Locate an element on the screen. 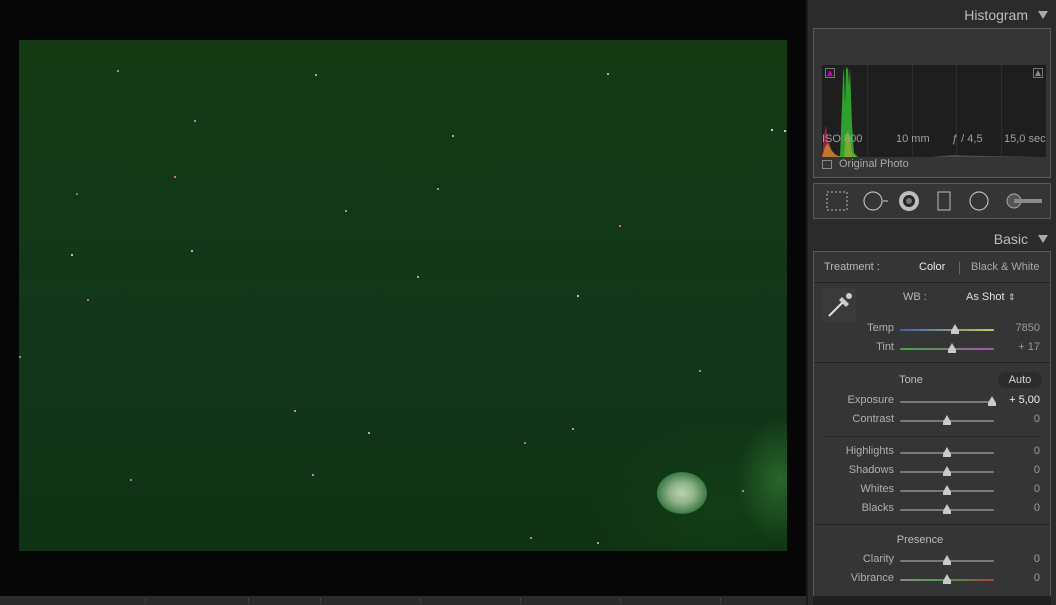 The image size is (1056, 605). slider-label-clarity: Clarity is located at coordinates (878, 559).